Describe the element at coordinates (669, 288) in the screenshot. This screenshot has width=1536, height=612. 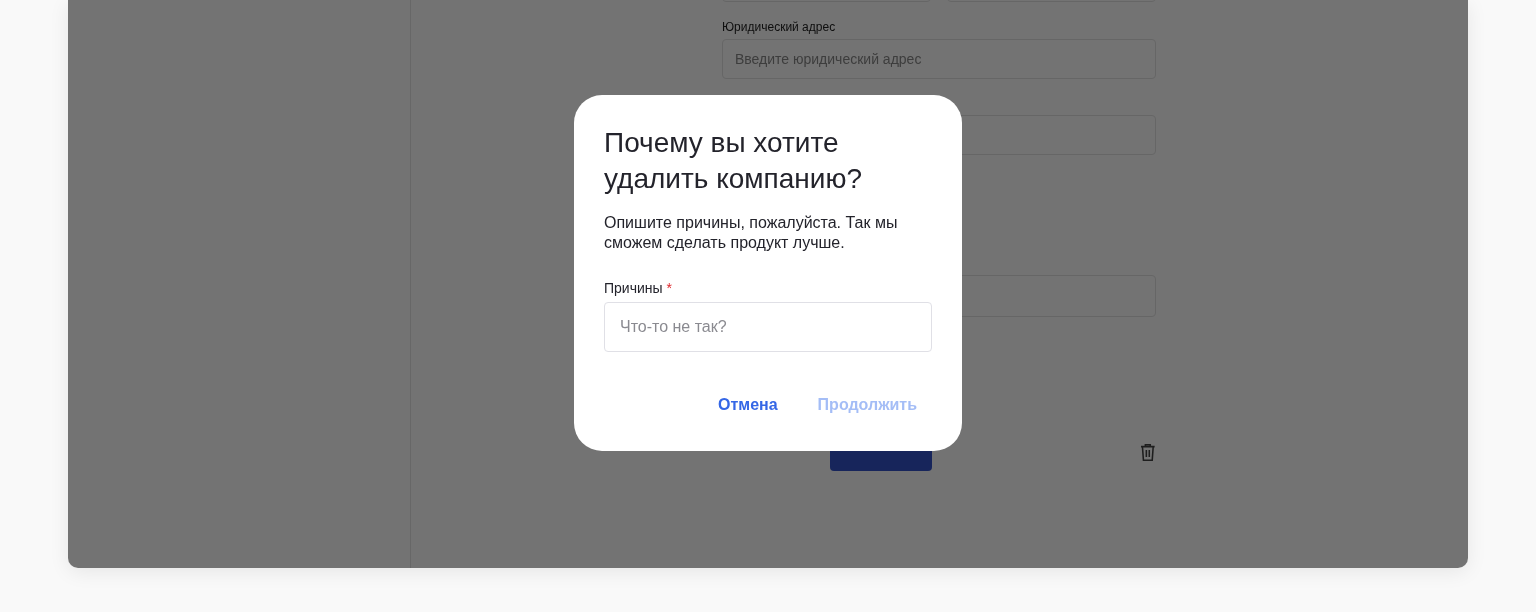
I see `required-mark: *` at that location.